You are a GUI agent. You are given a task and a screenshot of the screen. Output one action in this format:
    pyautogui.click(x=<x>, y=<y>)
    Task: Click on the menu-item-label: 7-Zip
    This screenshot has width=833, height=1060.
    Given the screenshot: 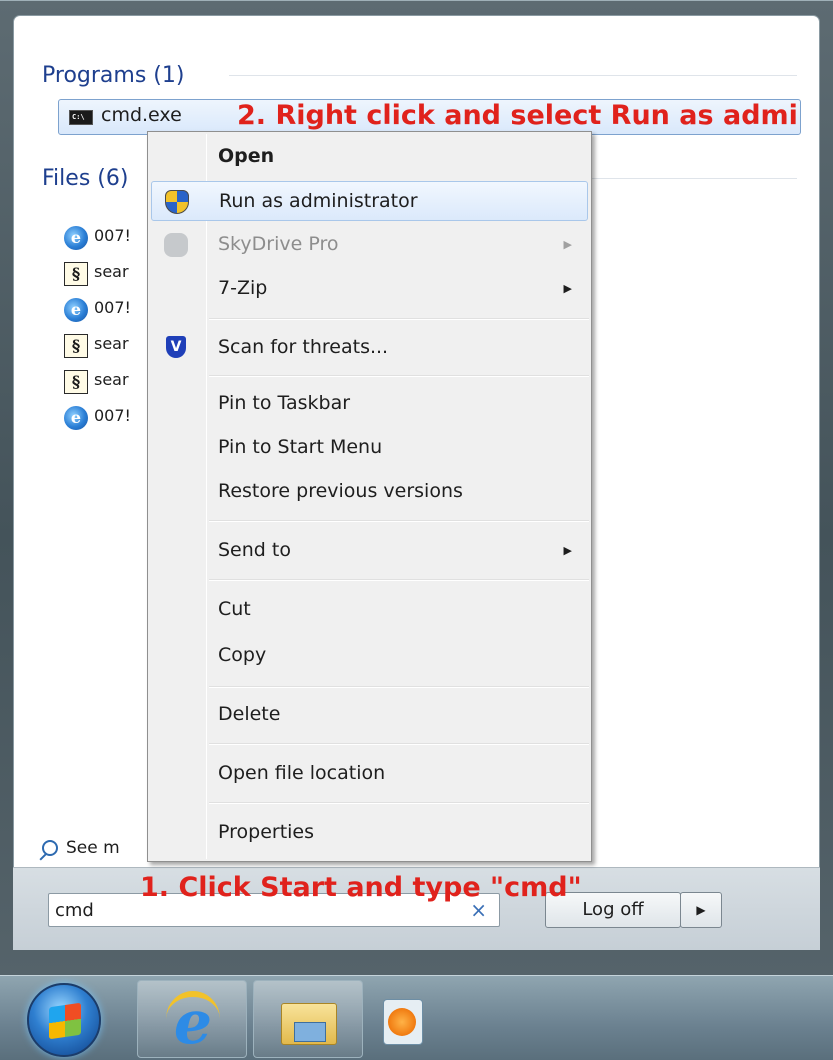 What is the action you would take?
    pyautogui.click(x=243, y=288)
    